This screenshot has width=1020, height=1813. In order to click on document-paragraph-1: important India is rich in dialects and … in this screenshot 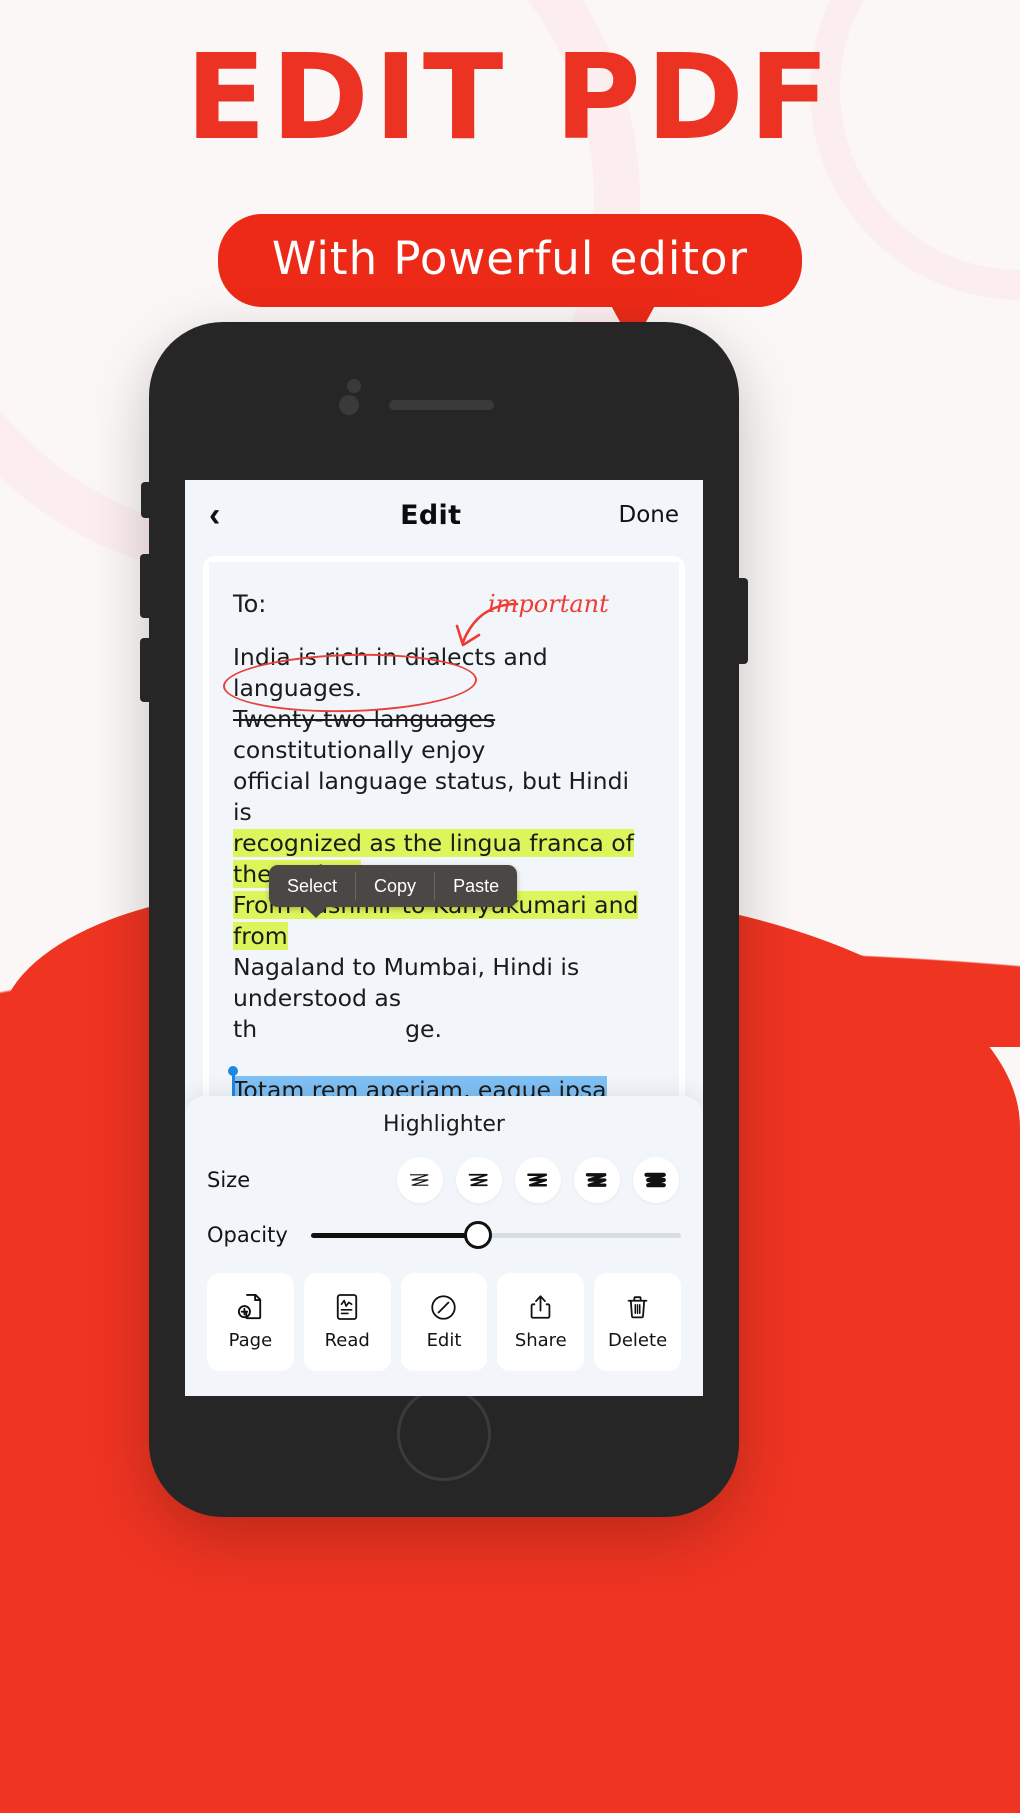, I will do `click(438, 817)`.